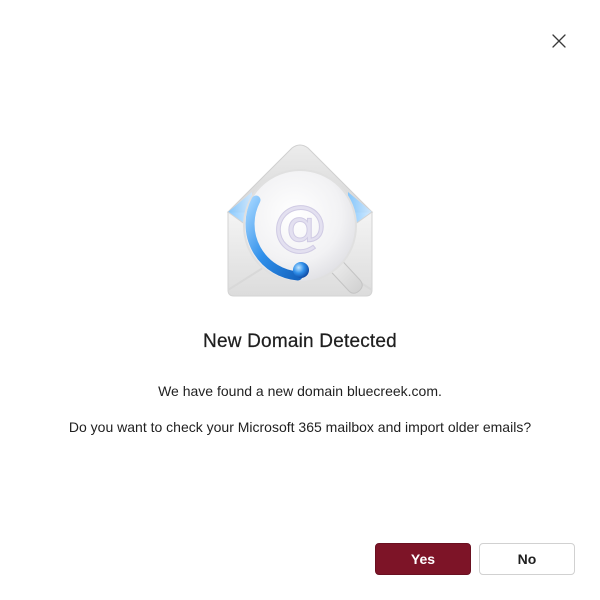 The height and width of the screenshot is (600, 600). What do you see at coordinates (527, 559) in the screenshot?
I see `no-button: No` at bounding box center [527, 559].